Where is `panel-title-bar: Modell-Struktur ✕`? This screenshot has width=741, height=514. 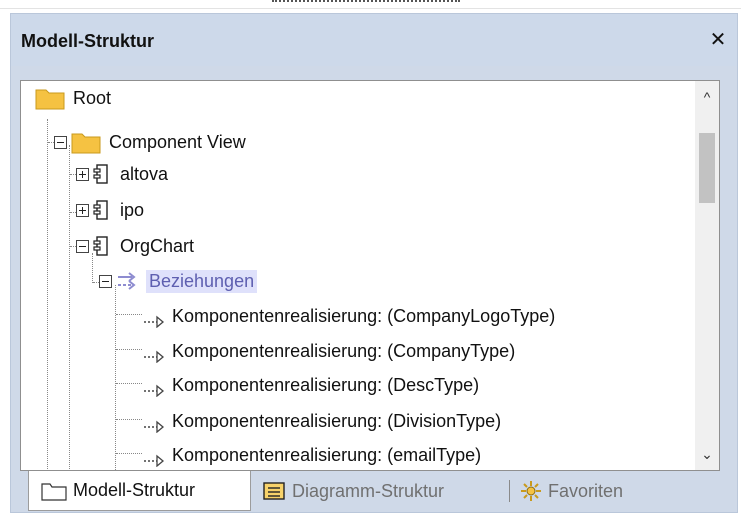
panel-title-bar: Modell-Struktur ✕ is located at coordinates (374, 40).